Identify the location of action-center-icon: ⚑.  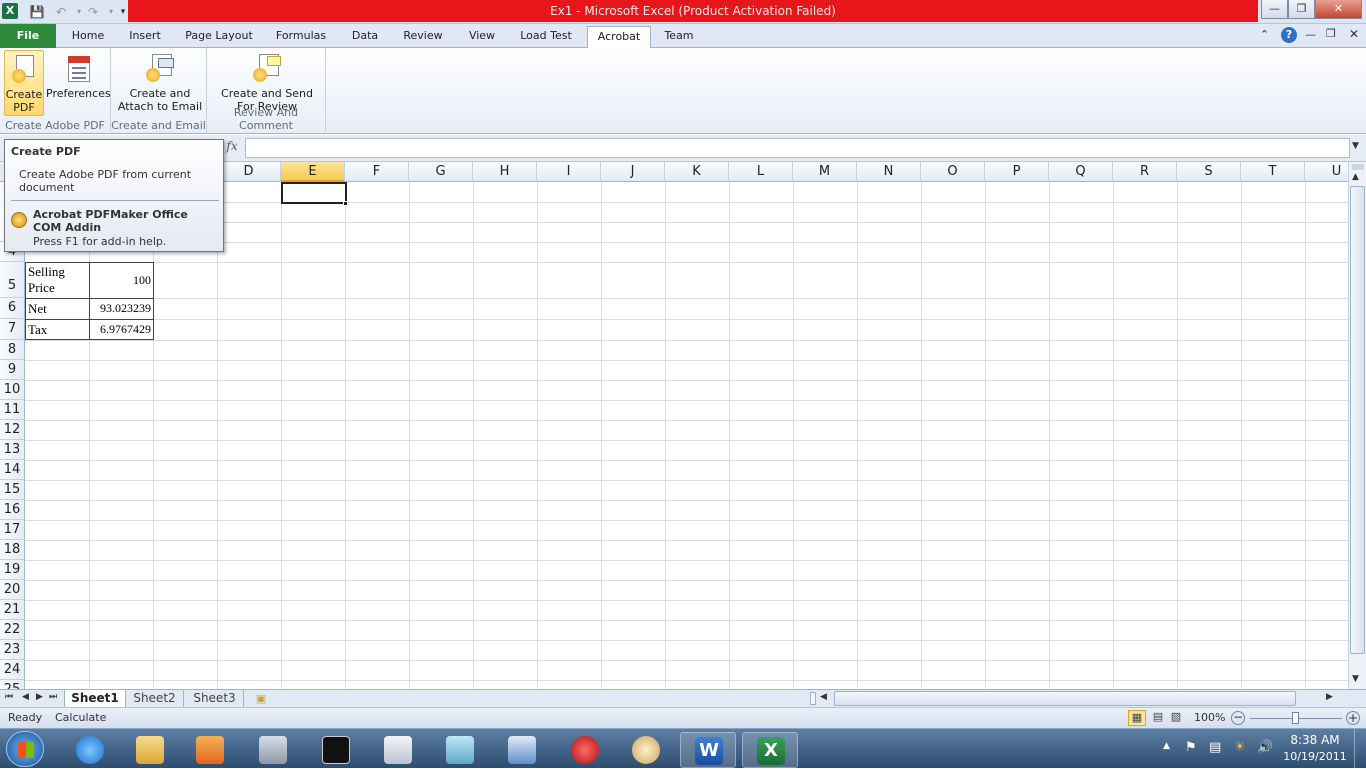
(1191, 747).